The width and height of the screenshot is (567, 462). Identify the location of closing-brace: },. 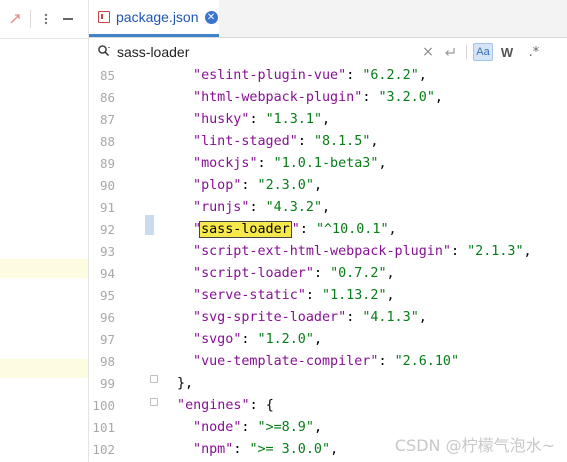
(185, 383).